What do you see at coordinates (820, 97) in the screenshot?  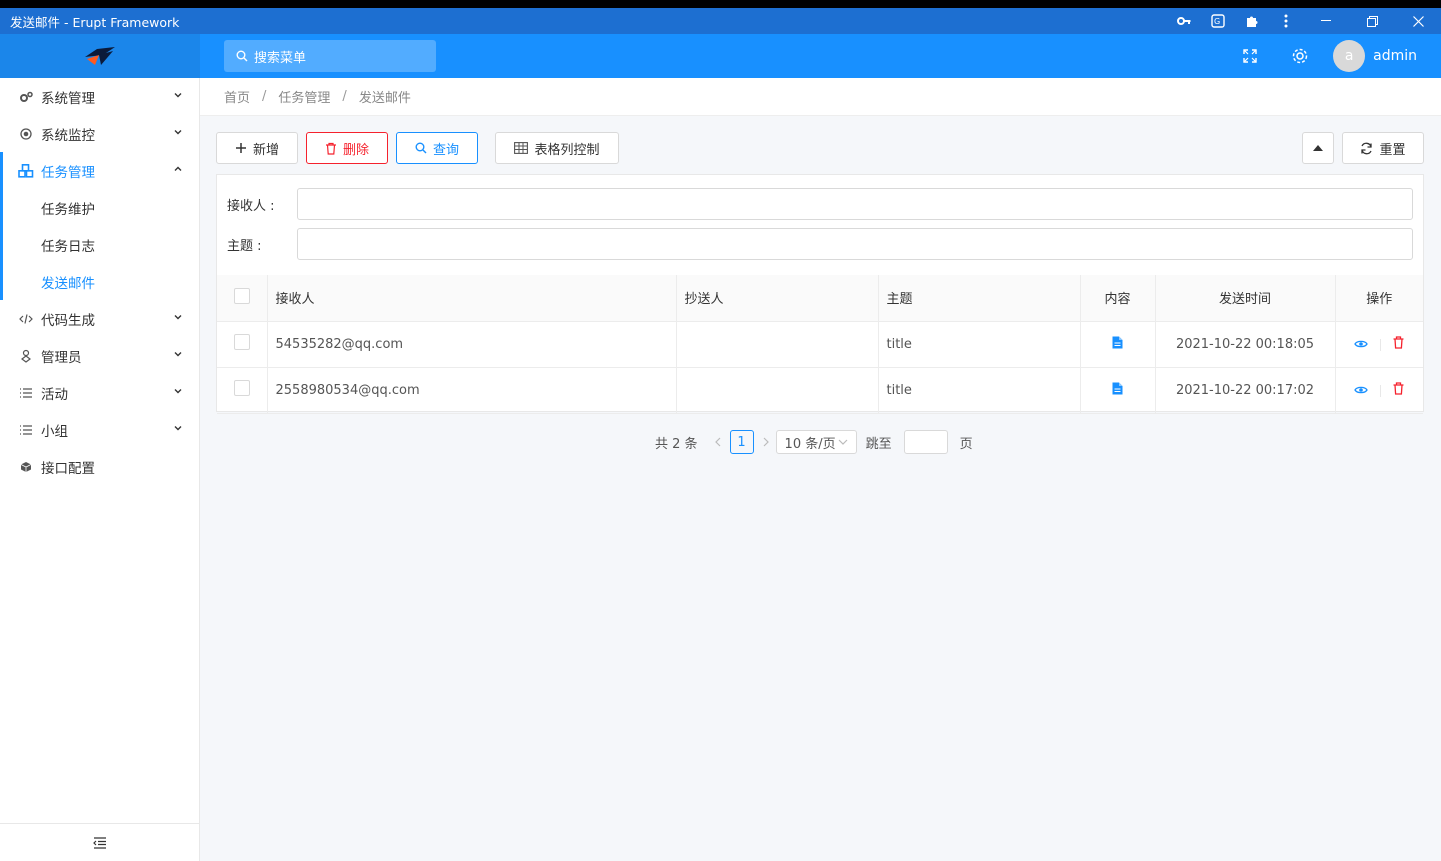 I see `breadcrumb: 首页 / 任务管理 / 发送邮件` at bounding box center [820, 97].